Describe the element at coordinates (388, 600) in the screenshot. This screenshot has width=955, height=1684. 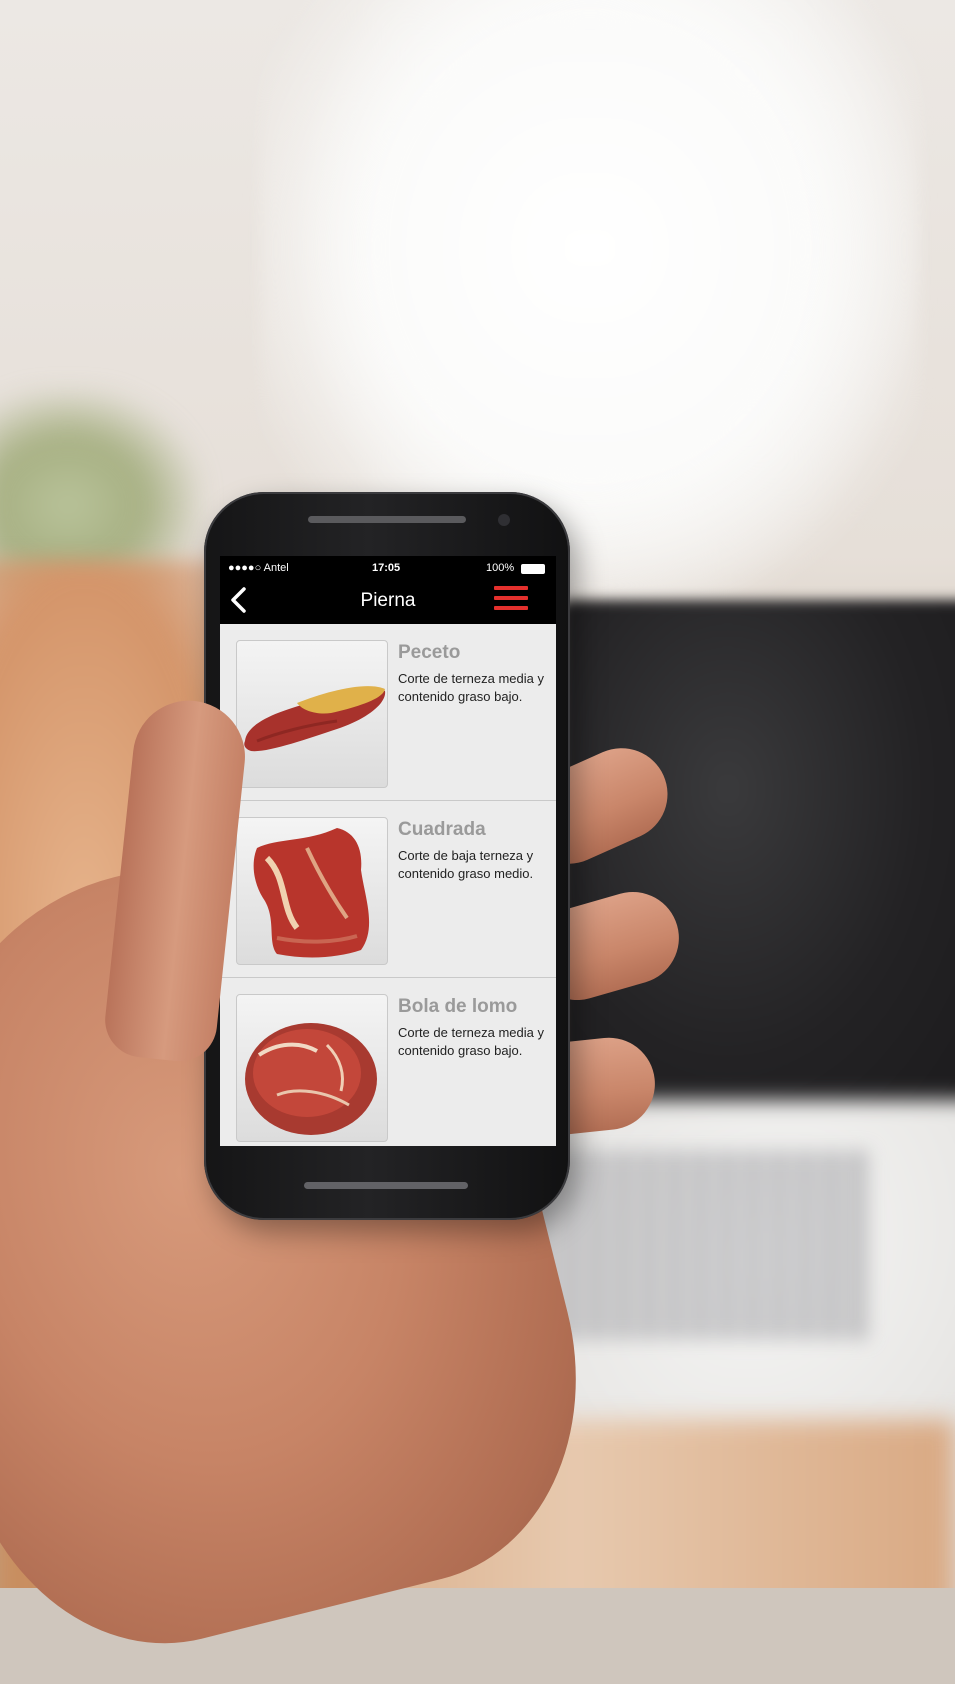
I see `navigation-bar: Pierna` at that location.